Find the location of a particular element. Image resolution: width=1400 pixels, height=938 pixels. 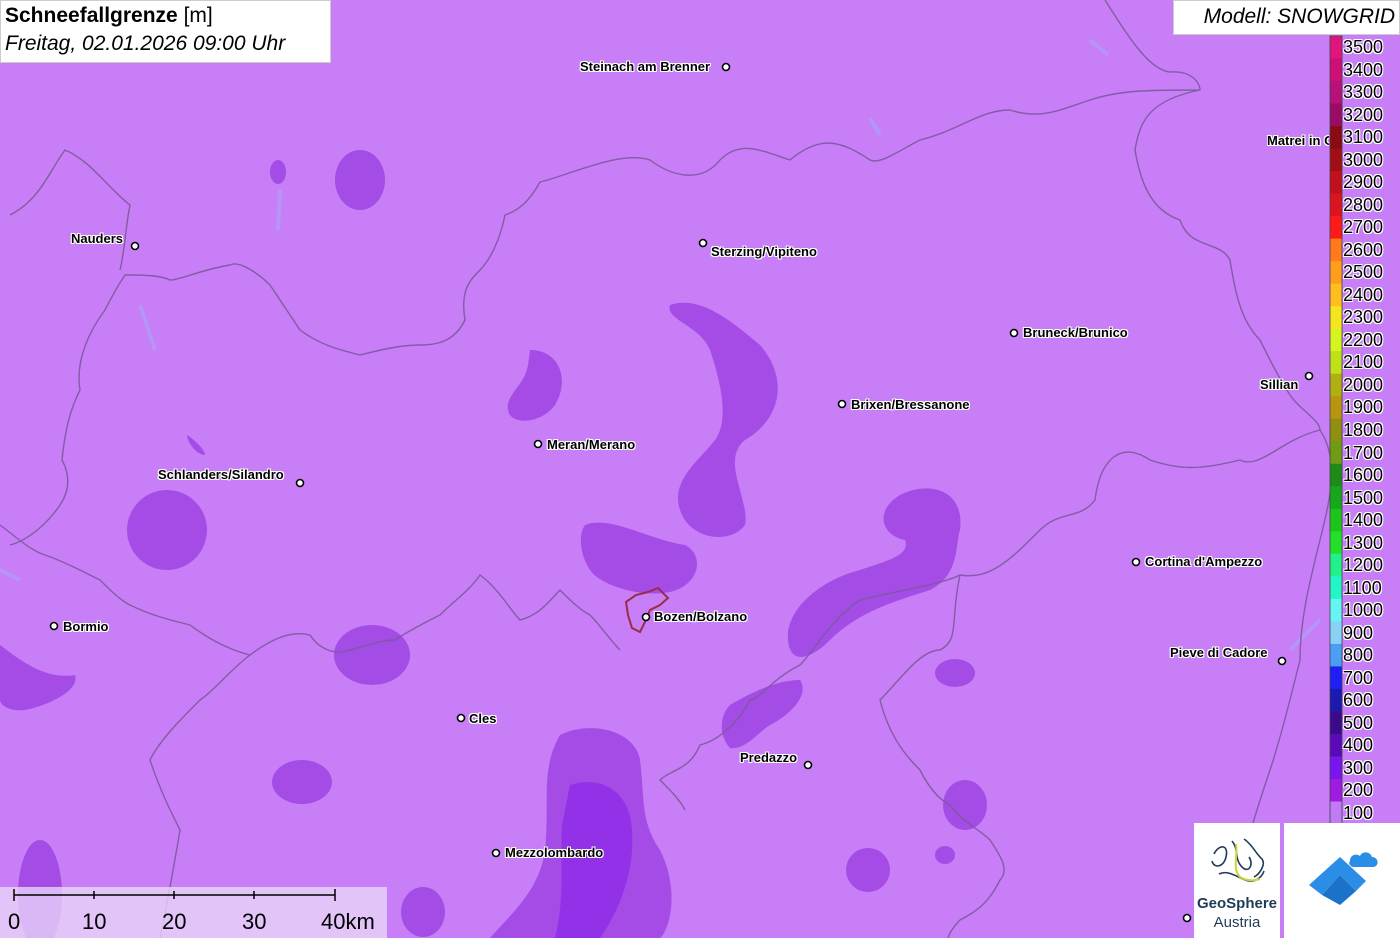

model-label: Modell: SNOWGRID is located at coordinates (1299, 16).